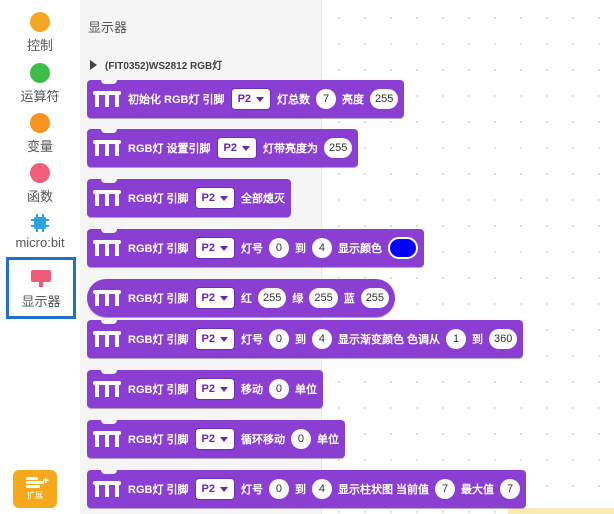 The height and width of the screenshot is (514, 614). Describe the element at coordinates (246, 299) in the screenshot. I see `block-text: 红` at that location.